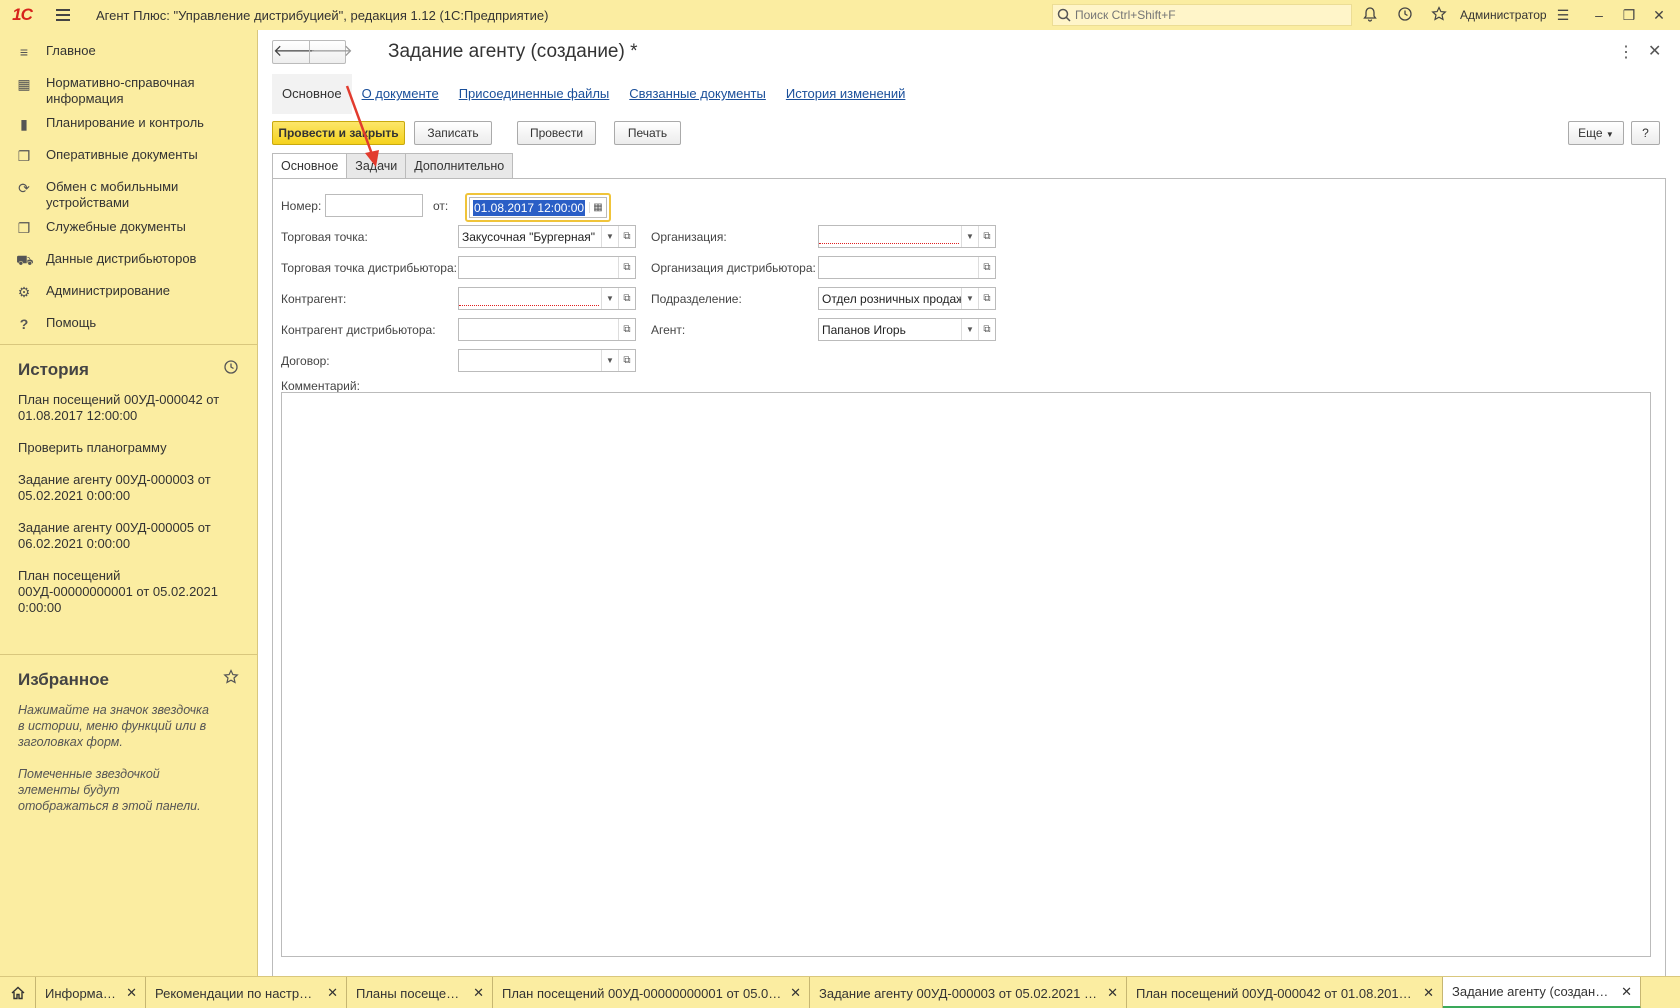  What do you see at coordinates (1599, 15) in the screenshot?
I see `minimize-icon: –` at bounding box center [1599, 15].